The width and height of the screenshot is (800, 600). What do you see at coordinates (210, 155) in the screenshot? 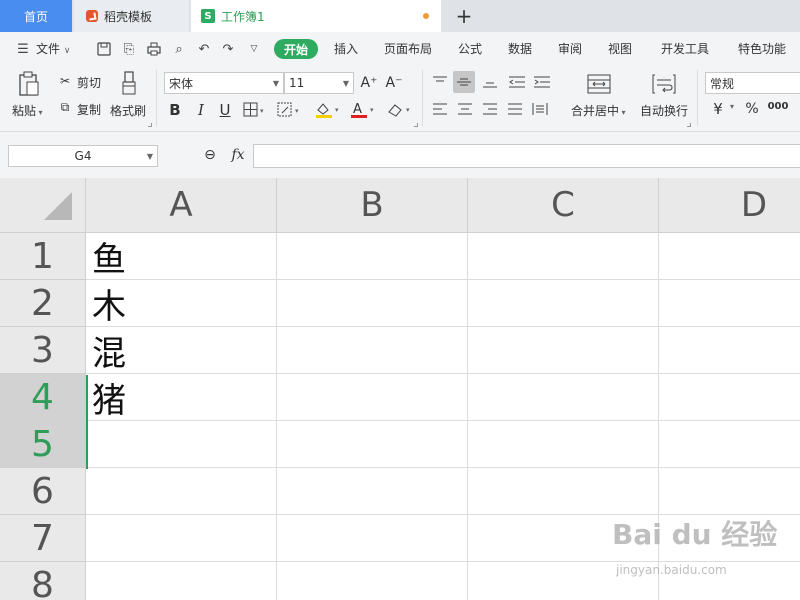
I see `zoom-icon: ⊖` at bounding box center [210, 155].